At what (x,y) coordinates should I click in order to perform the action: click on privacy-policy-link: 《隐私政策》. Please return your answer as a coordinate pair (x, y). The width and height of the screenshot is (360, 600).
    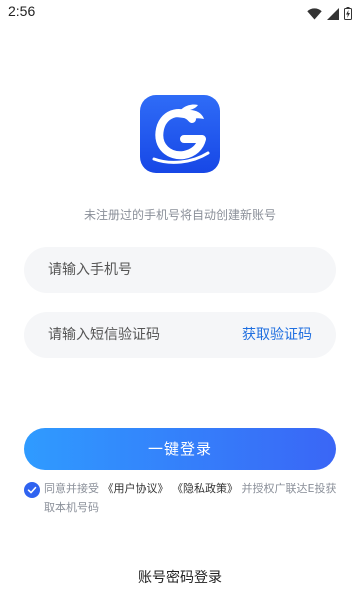
    Looking at the image, I should click on (205, 488).